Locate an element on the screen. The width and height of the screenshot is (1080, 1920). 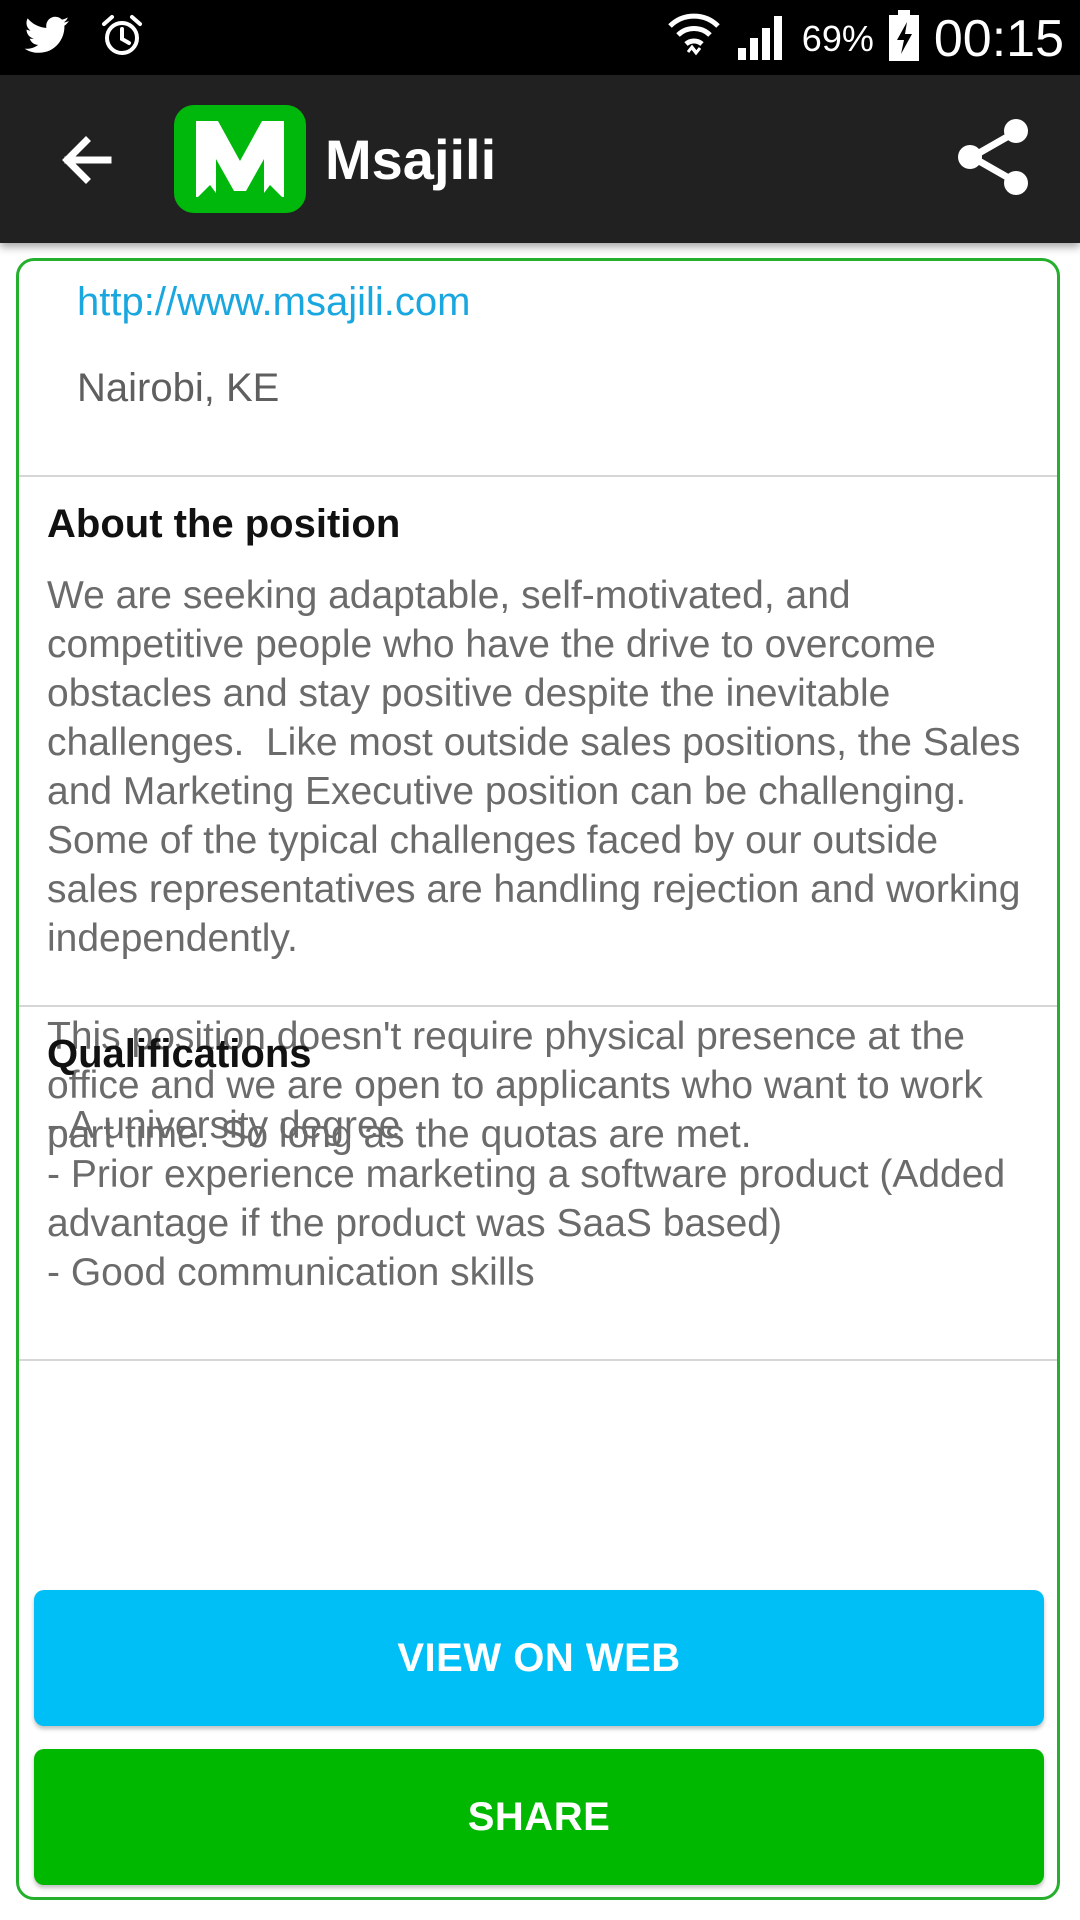
share-action-button is located at coordinates (994, 157).